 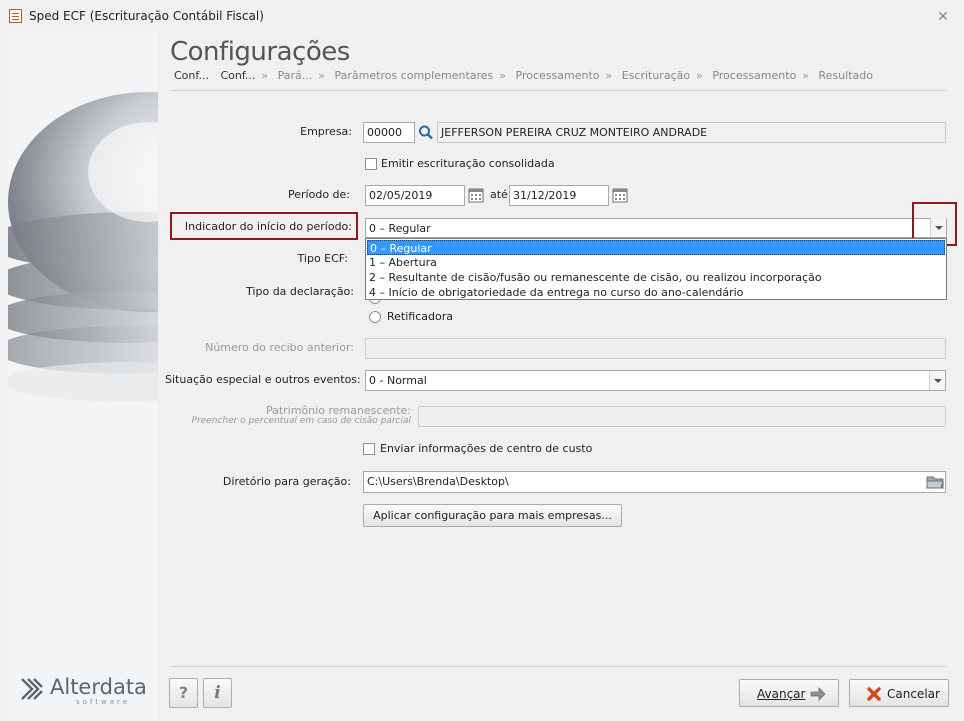 What do you see at coordinates (656, 247) in the screenshot?
I see `dropdown-option: 0 – Regular` at bounding box center [656, 247].